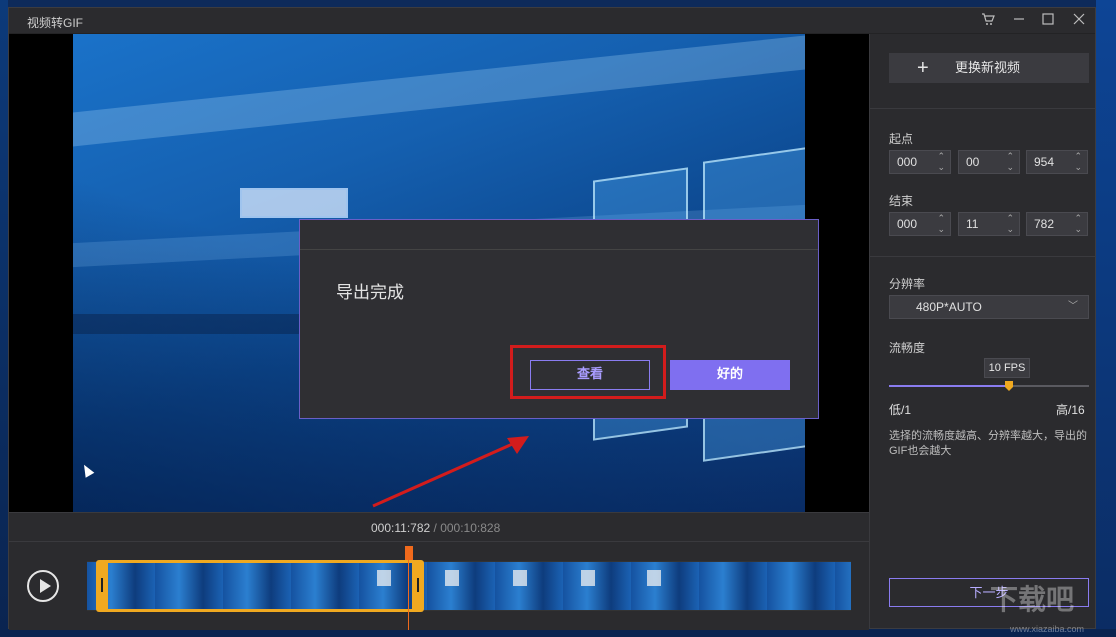 The width and height of the screenshot is (1116, 637). I want to click on annotation-arrow-icon, so click(450, 472).